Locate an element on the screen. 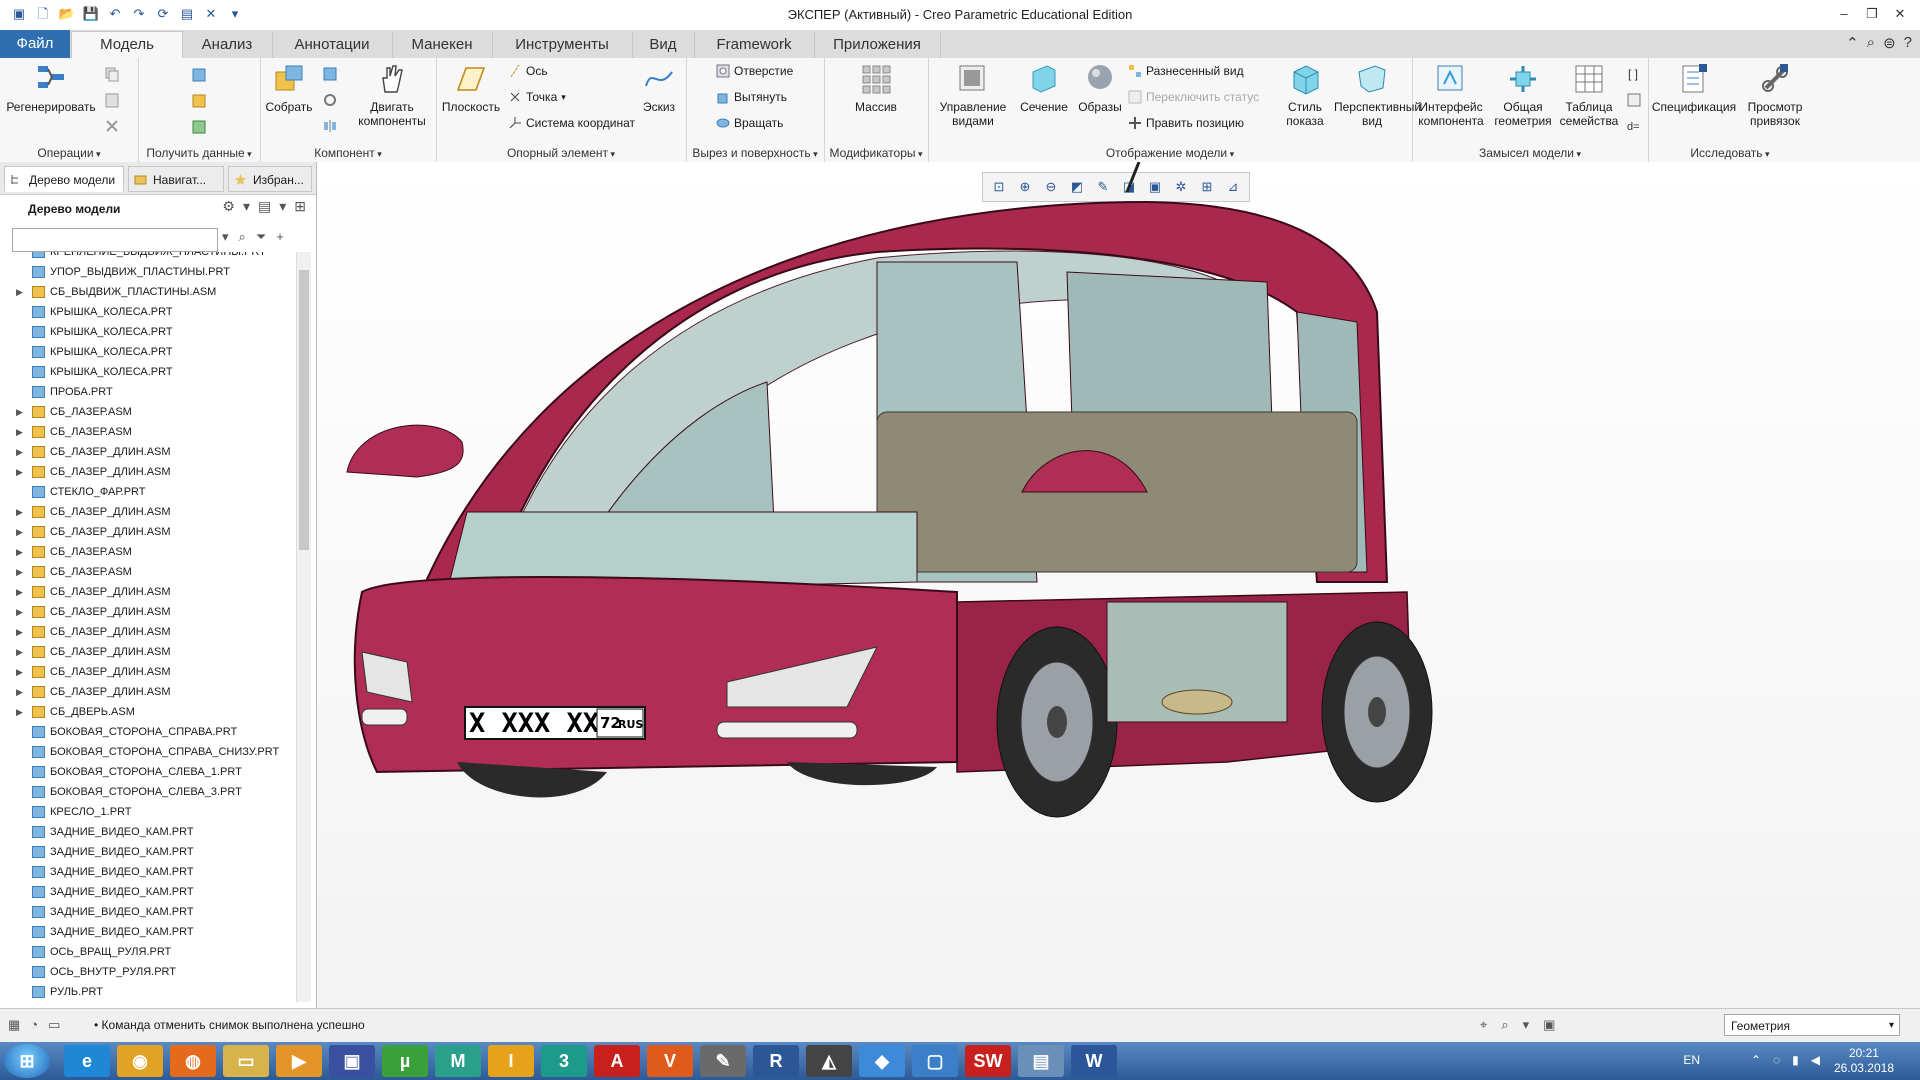 The width and height of the screenshot is (1920, 1080). taskbar-creo-view: V is located at coordinates (670, 1061).